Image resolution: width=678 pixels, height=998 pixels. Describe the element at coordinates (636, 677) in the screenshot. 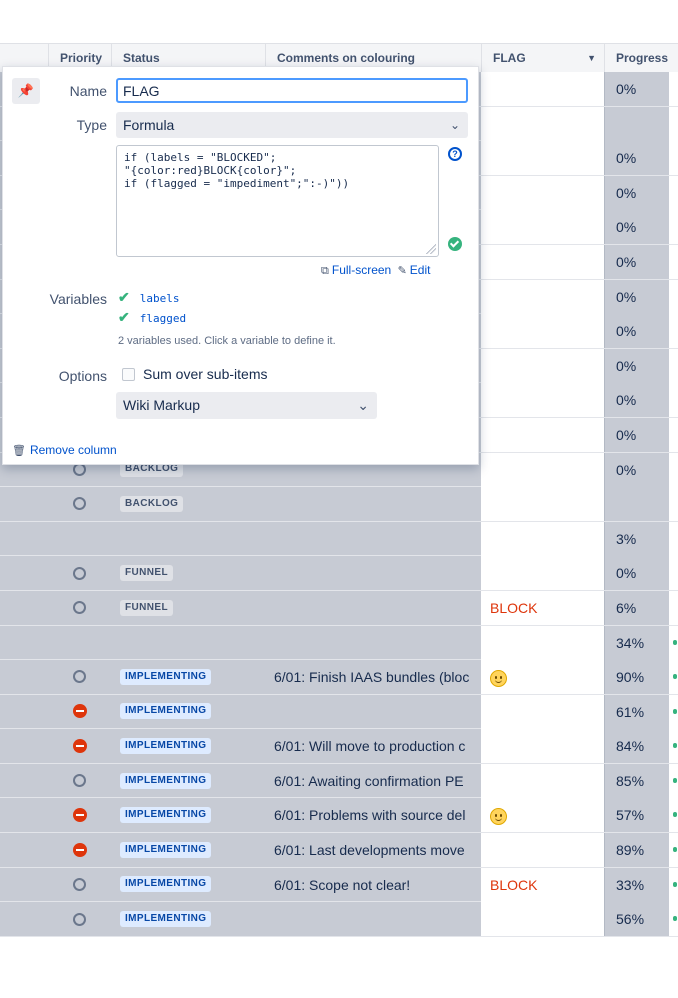

I see `progress-cell: 90%` at that location.